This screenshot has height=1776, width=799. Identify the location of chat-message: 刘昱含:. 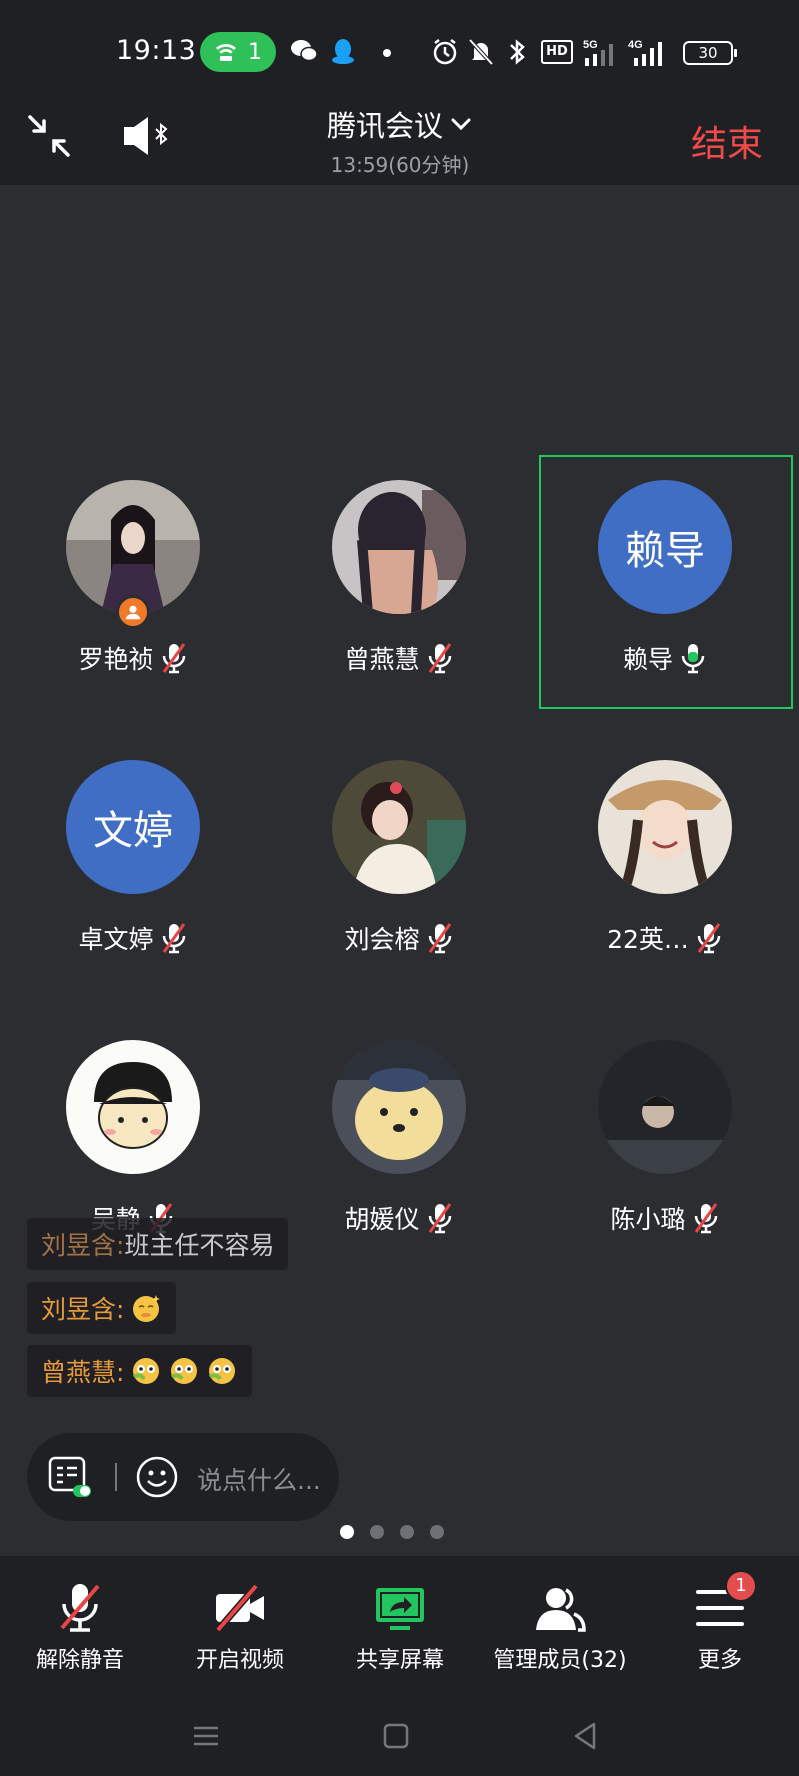
(102, 1308).